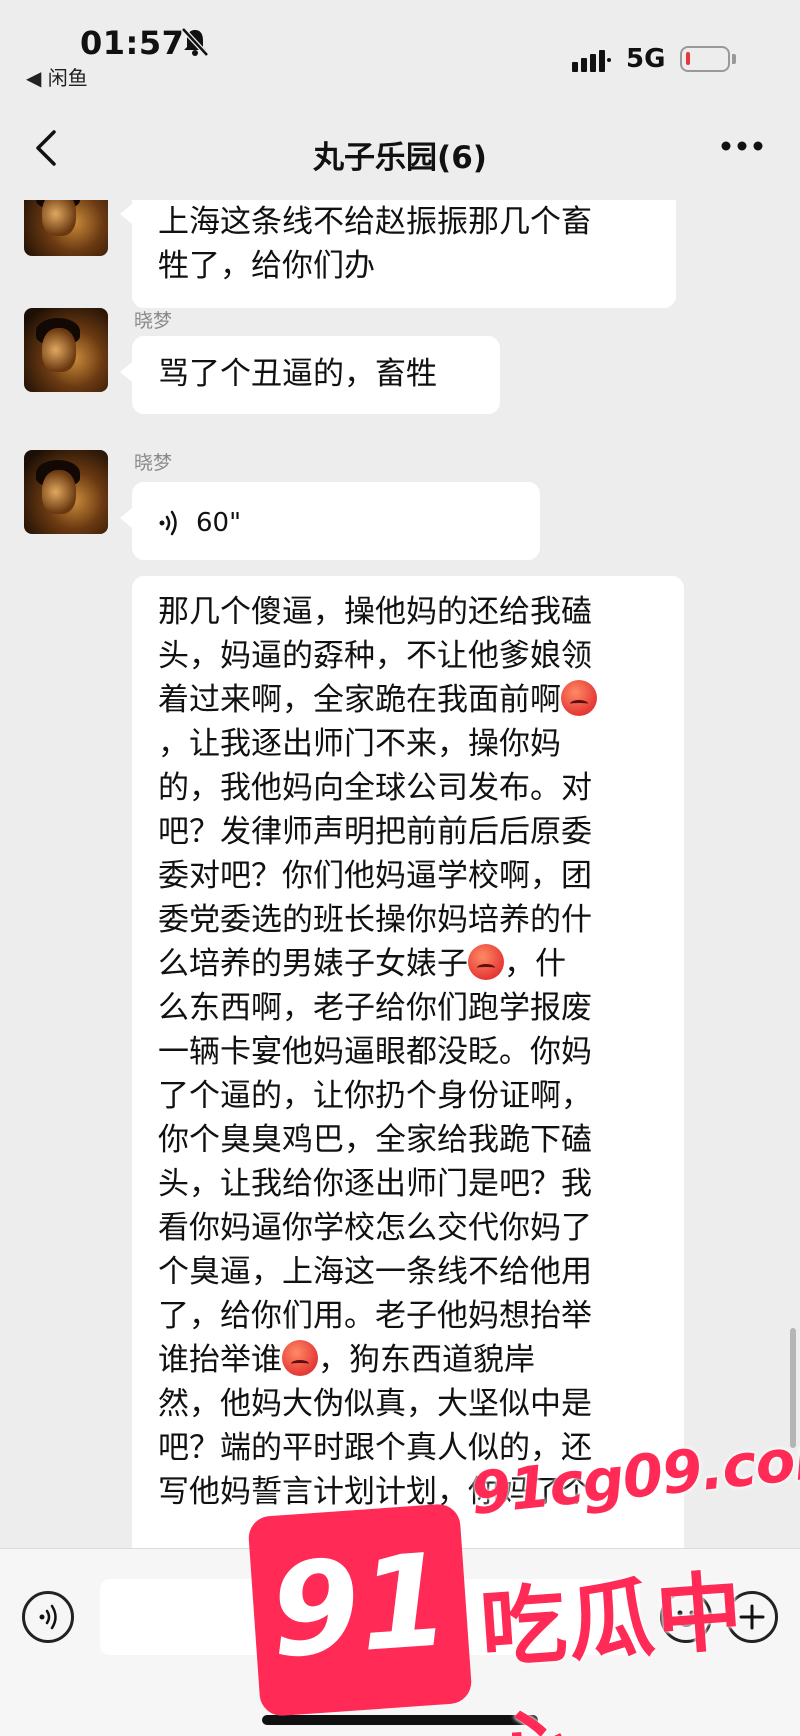 The image size is (800, 1736). I want to click on message-text-line: 了，给你们用。老子他妈想抬举, so click(375, 1316).